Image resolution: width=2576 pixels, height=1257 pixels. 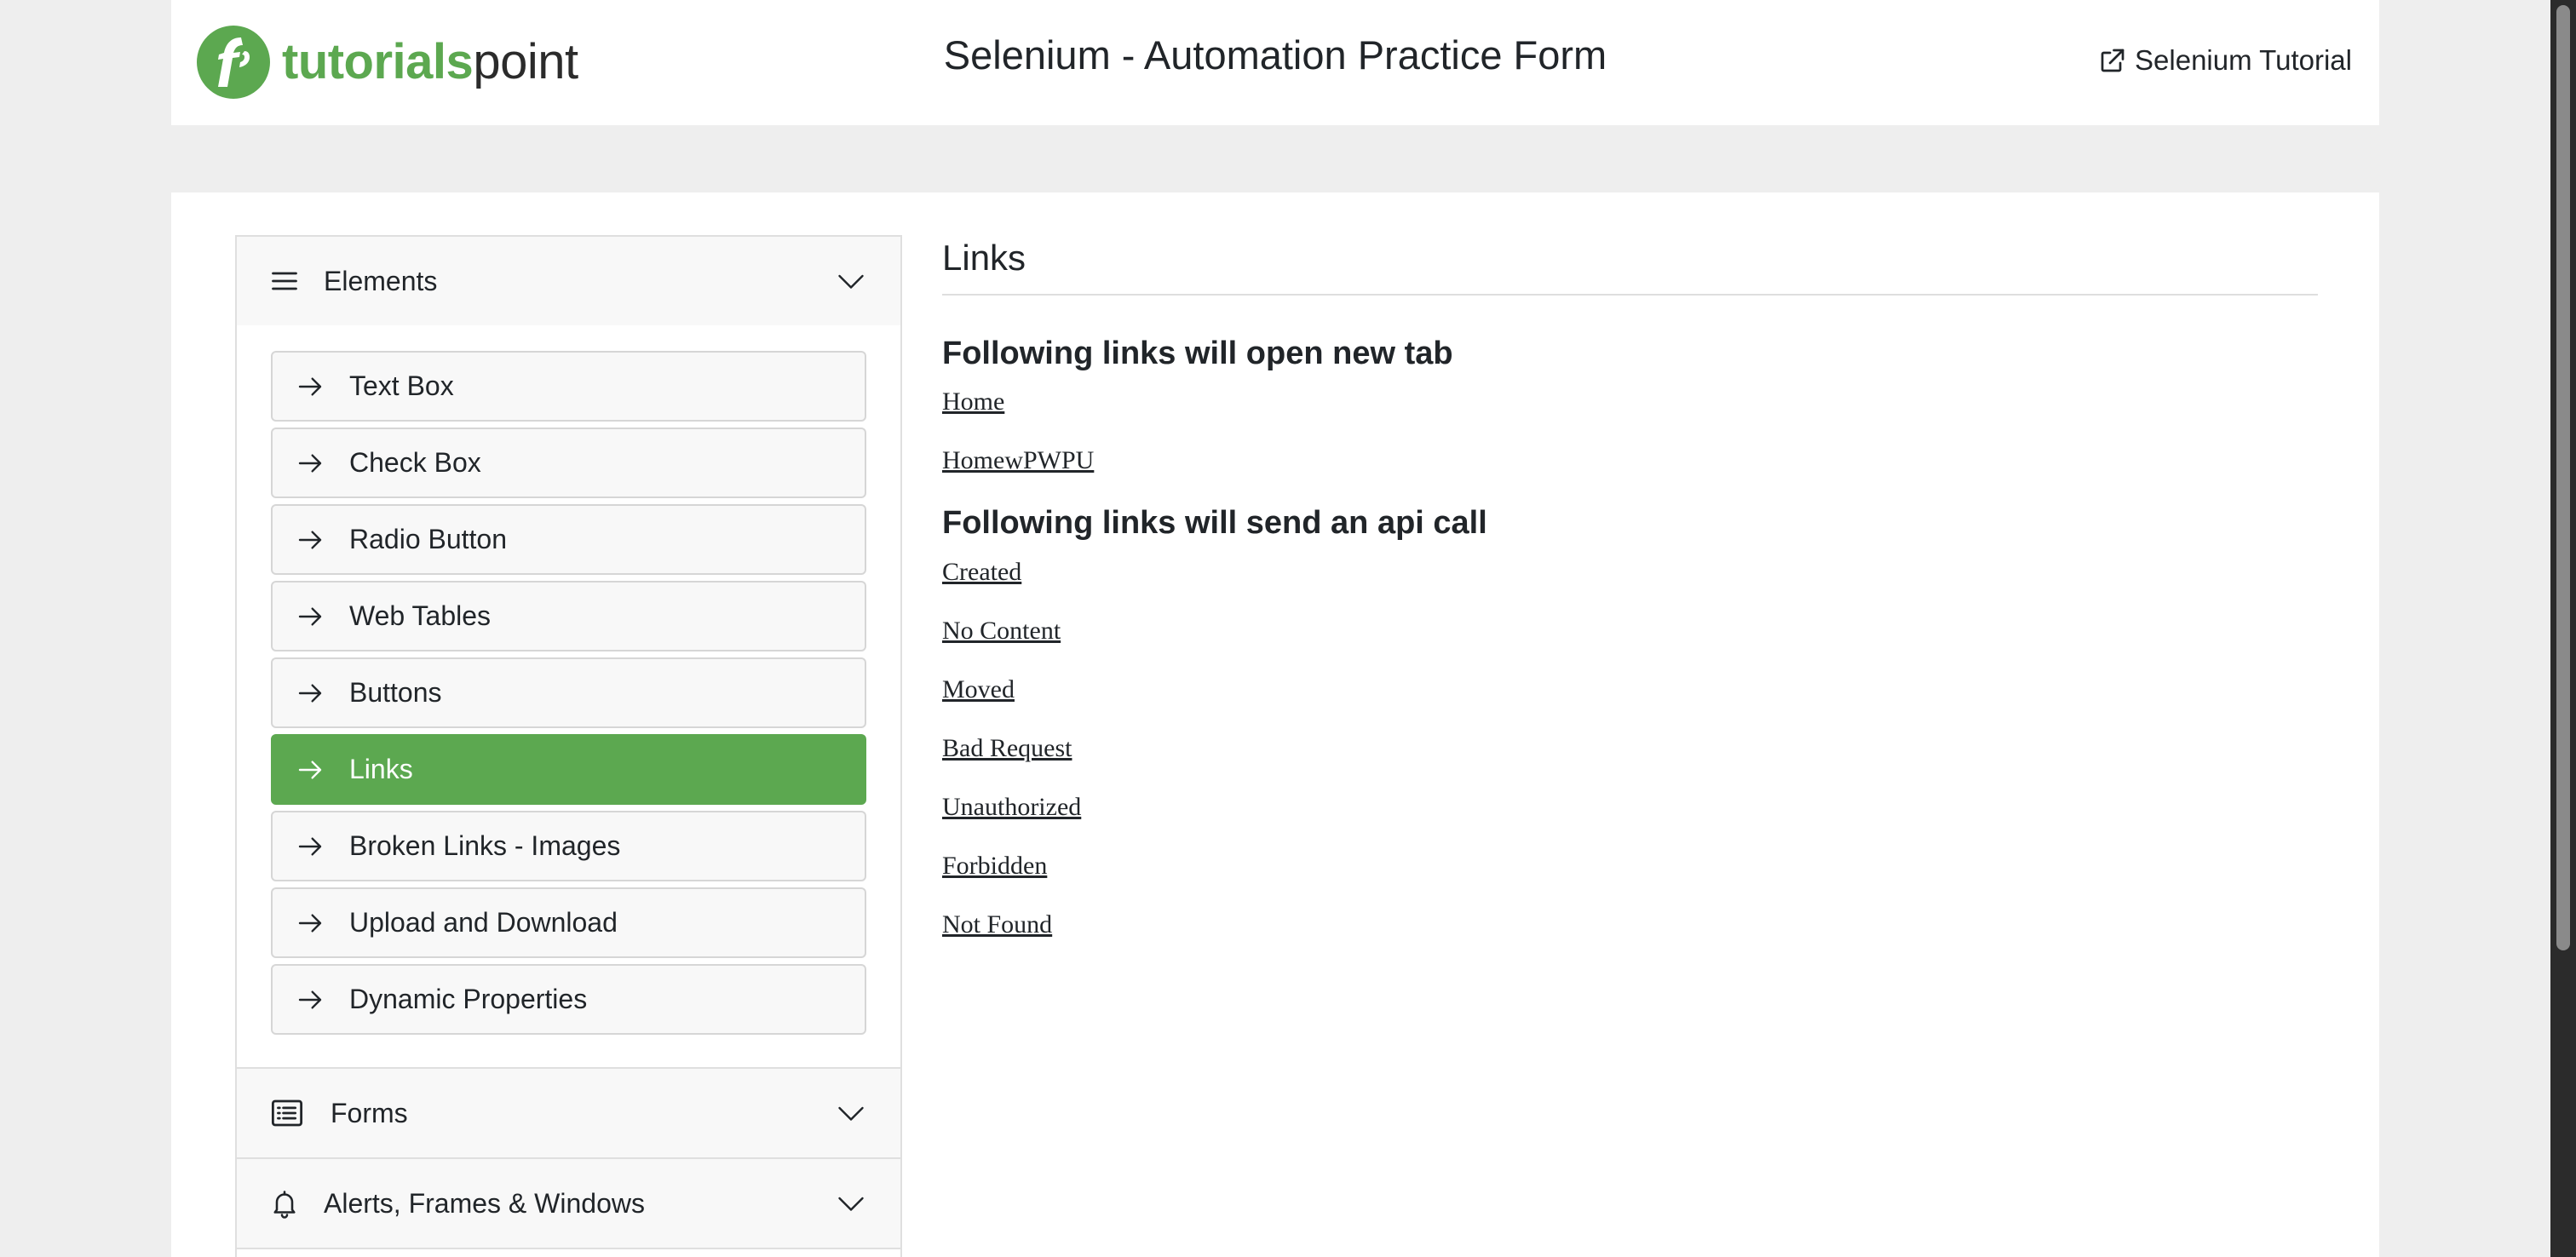 I want to click on forms-accordion-header: Forms, so click(x=569, y=1113).